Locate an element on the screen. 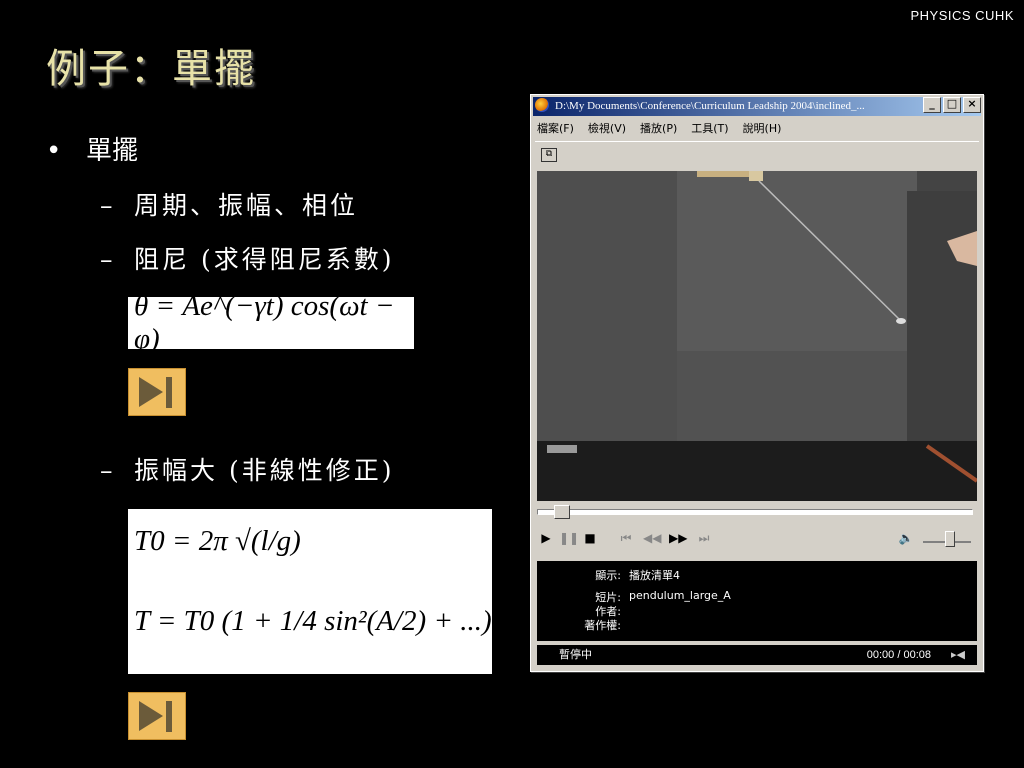 Image resolution: width=1024 pixels, height=768 pixels. slide-title: 例子：單擺 is located at coordinates (151, 69).